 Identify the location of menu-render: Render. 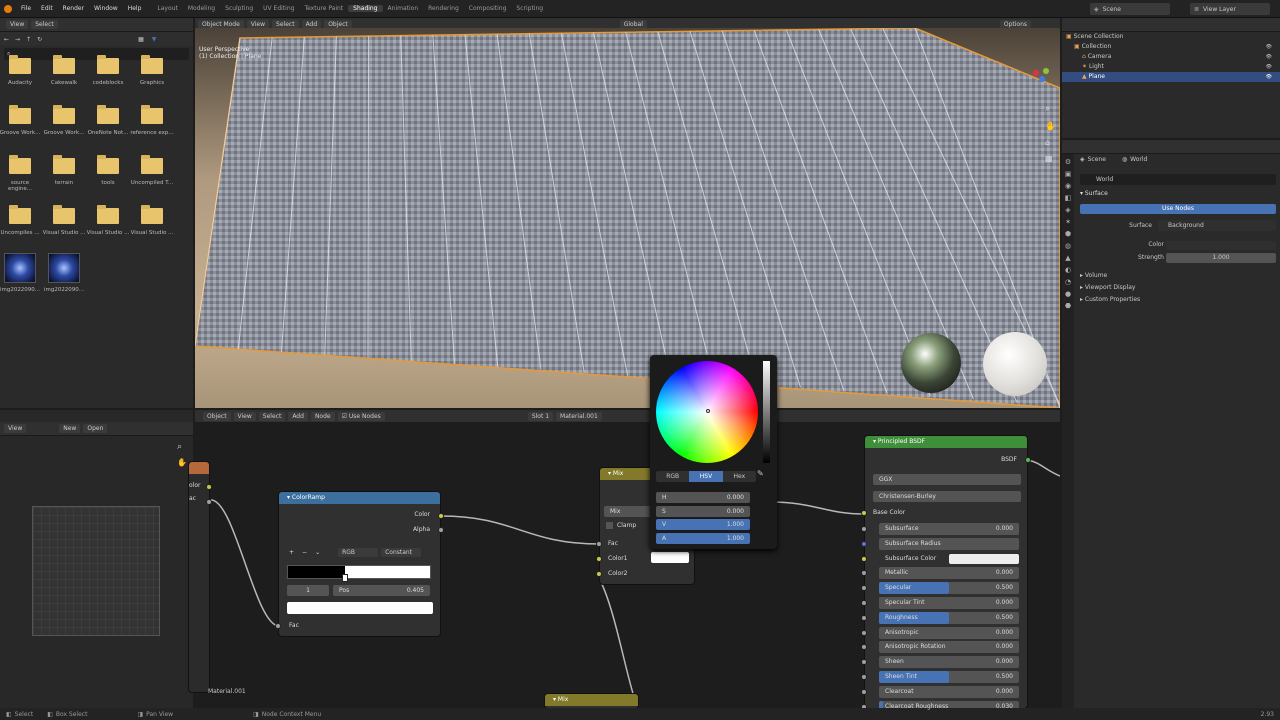
(73, 8).